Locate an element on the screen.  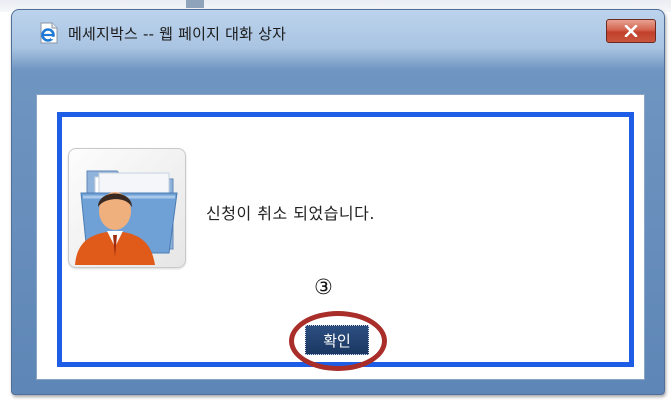
close-icon is located at coordinates (631, 31).